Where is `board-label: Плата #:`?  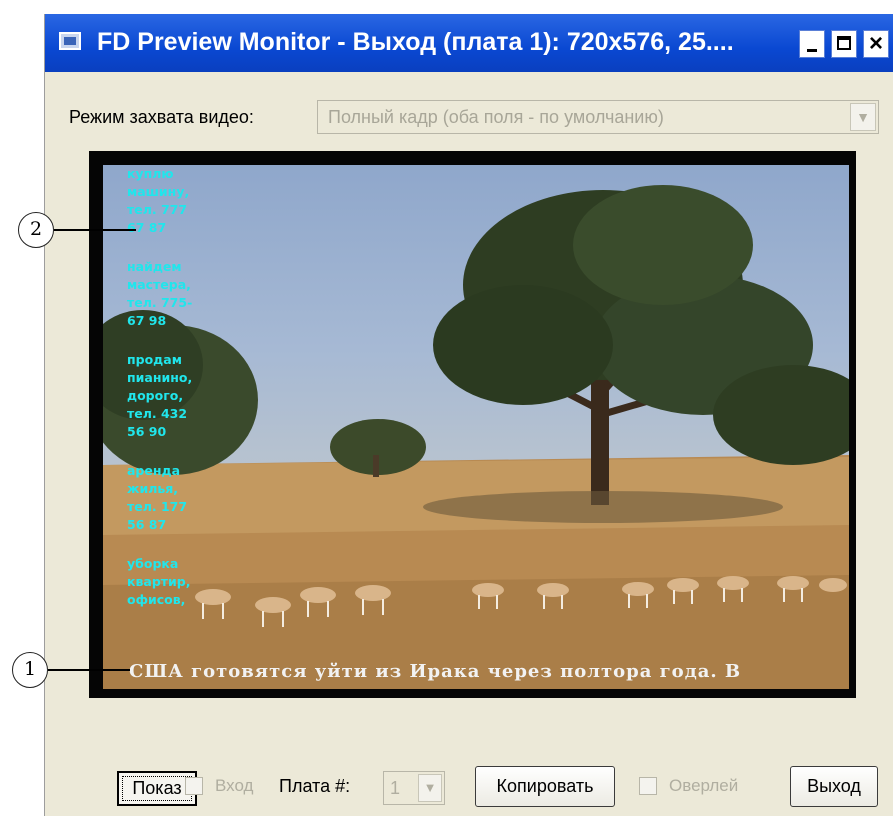
board-label: Плата #: is located at coordinates (315, 786).